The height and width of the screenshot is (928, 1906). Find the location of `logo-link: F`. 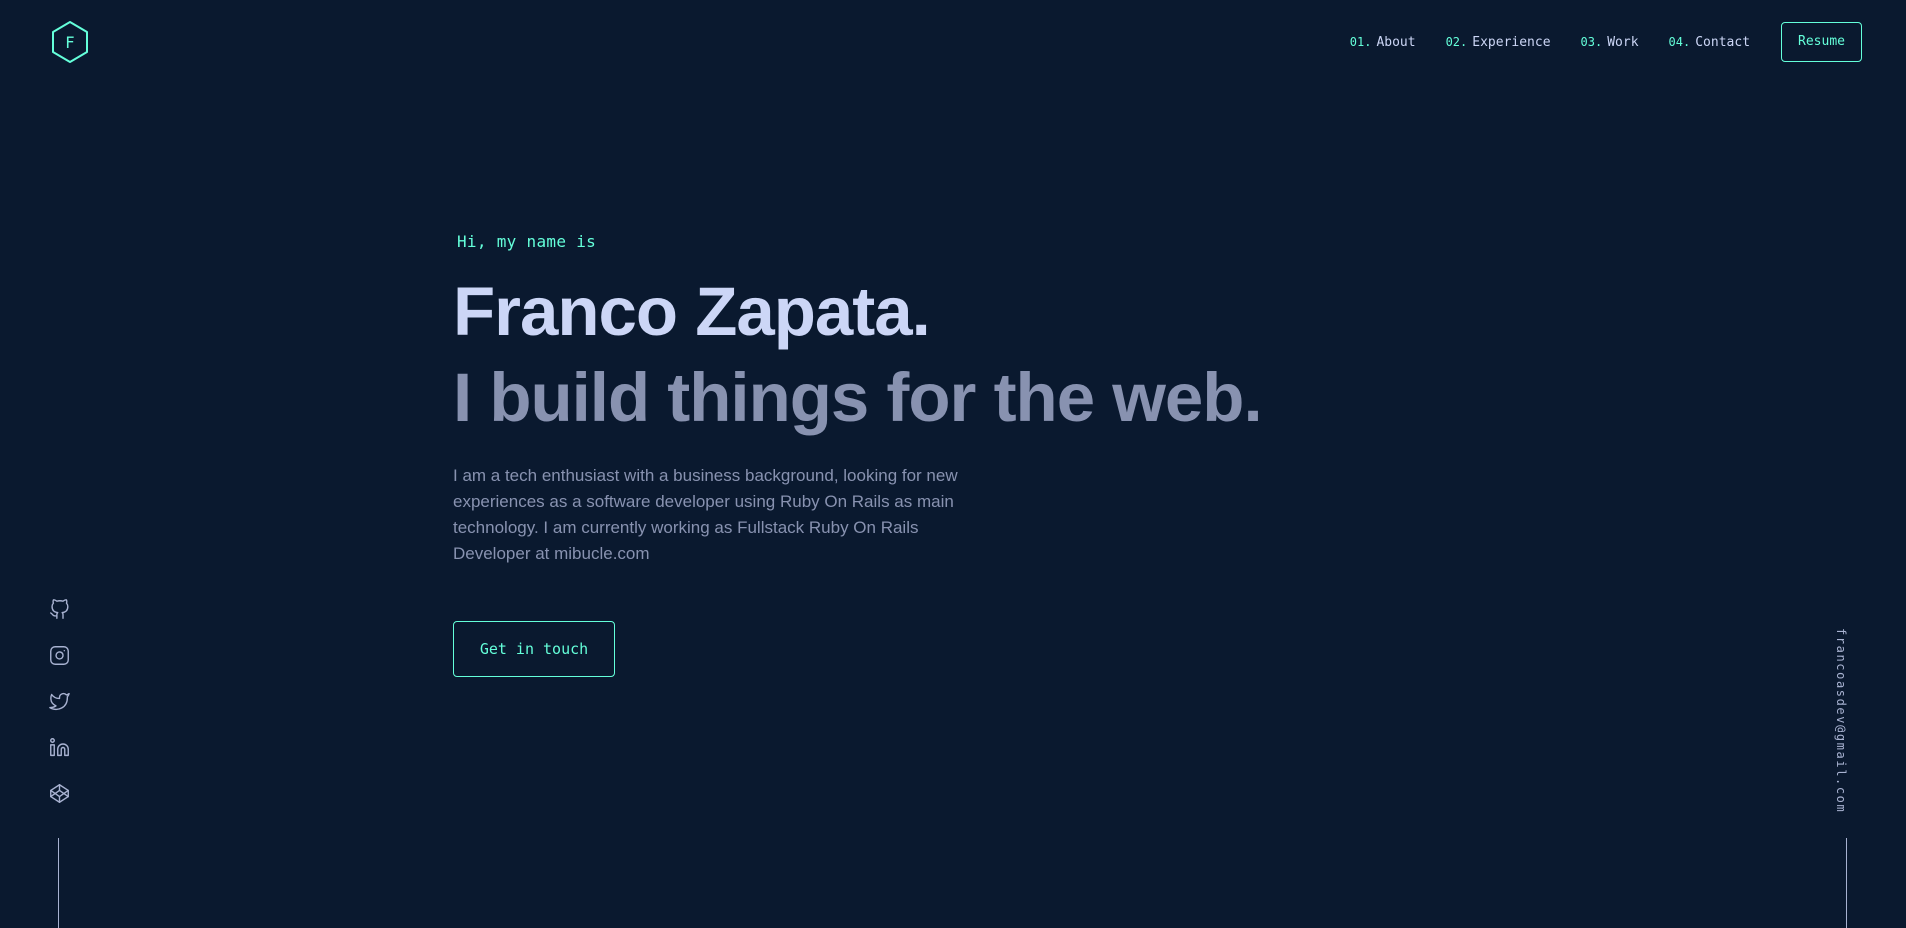

logo-link: F is located at coordinates (70, 42).